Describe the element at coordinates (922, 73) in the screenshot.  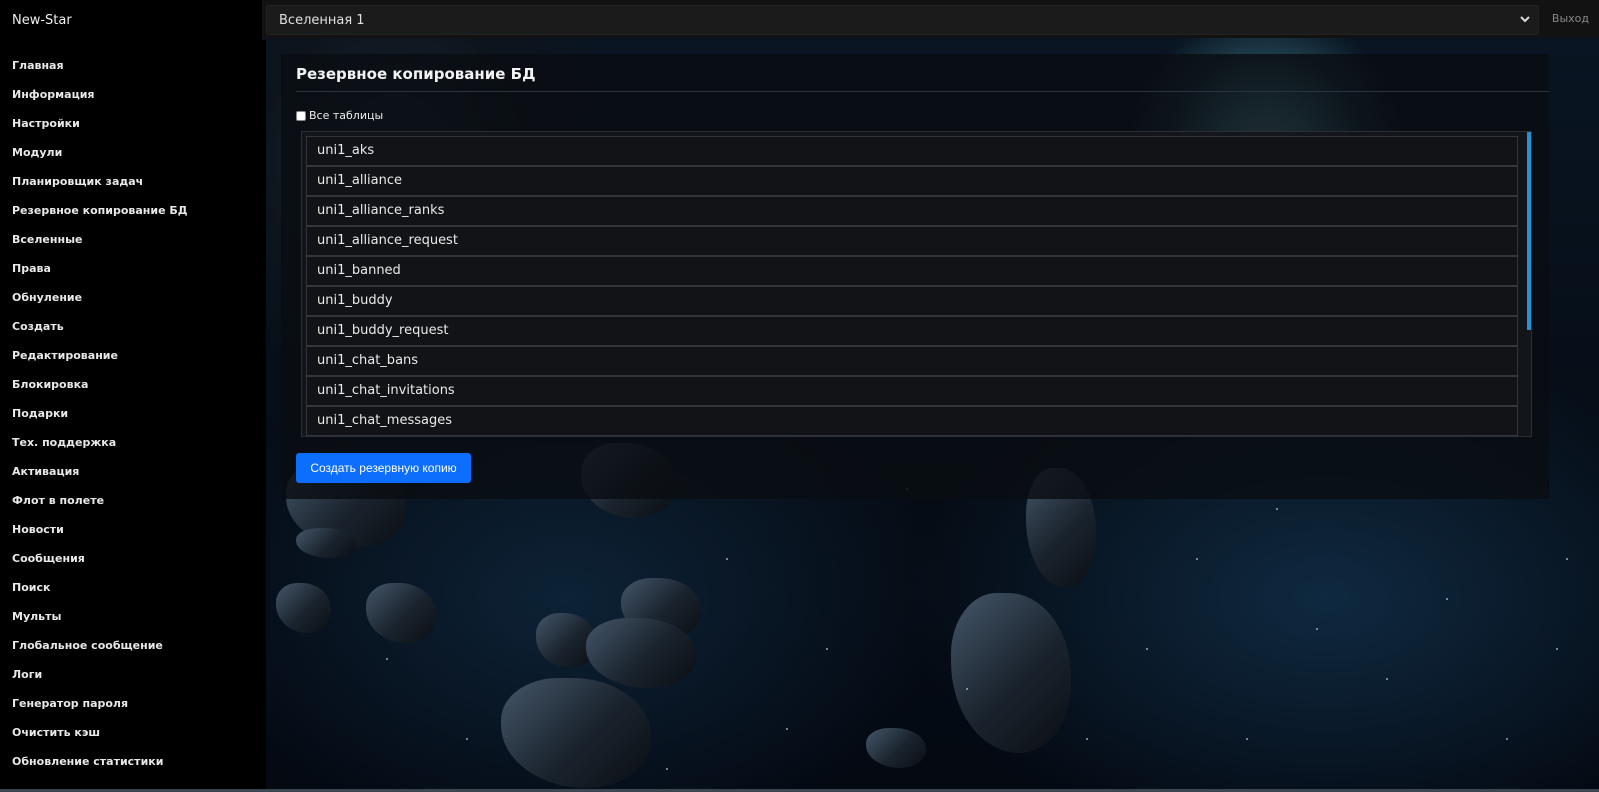
I see `page-title: Резервное копирование БД` at that location.